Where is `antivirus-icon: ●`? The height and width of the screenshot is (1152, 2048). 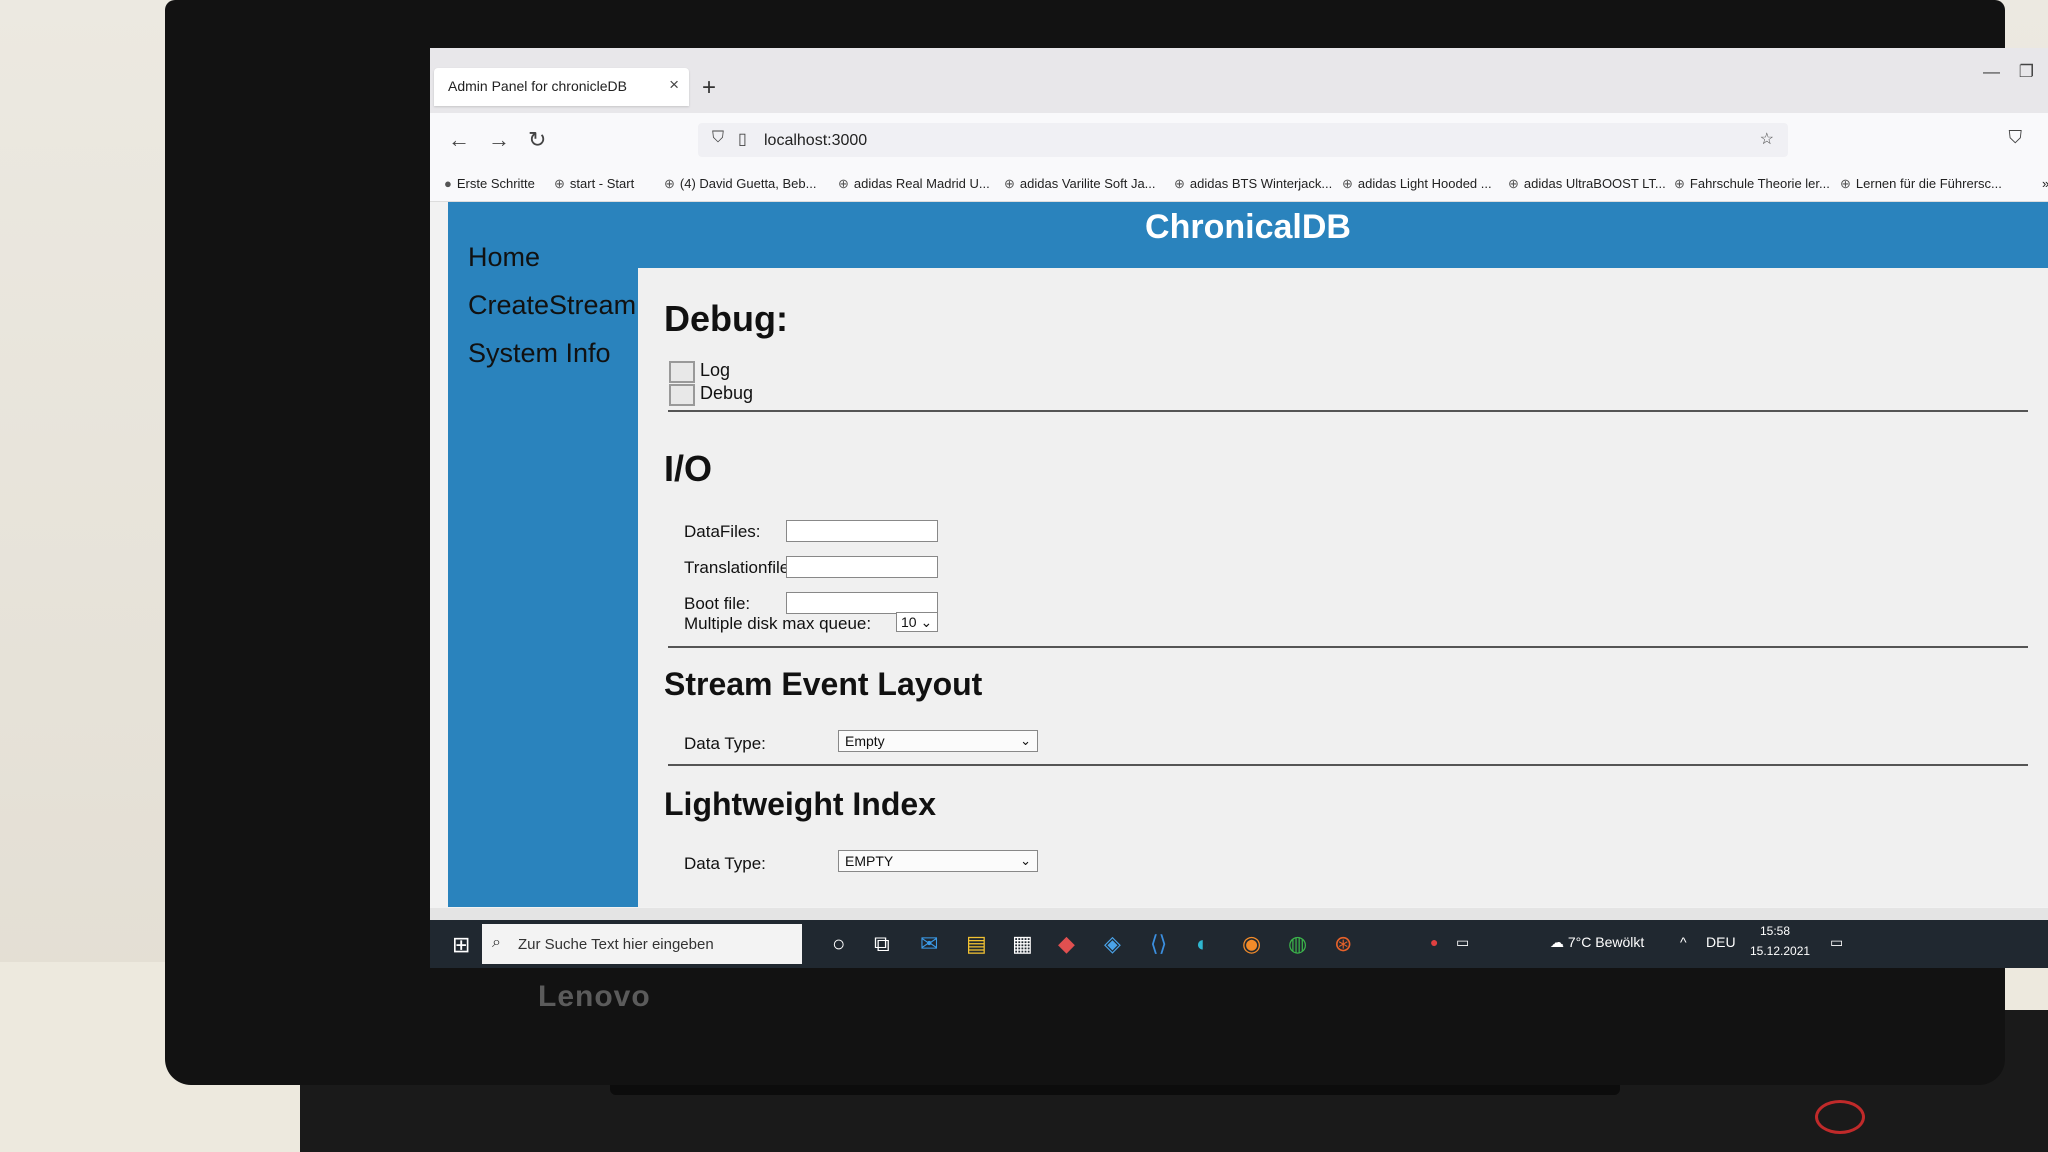
antivirus-icon: ● is located at coordinates (1434, 942).